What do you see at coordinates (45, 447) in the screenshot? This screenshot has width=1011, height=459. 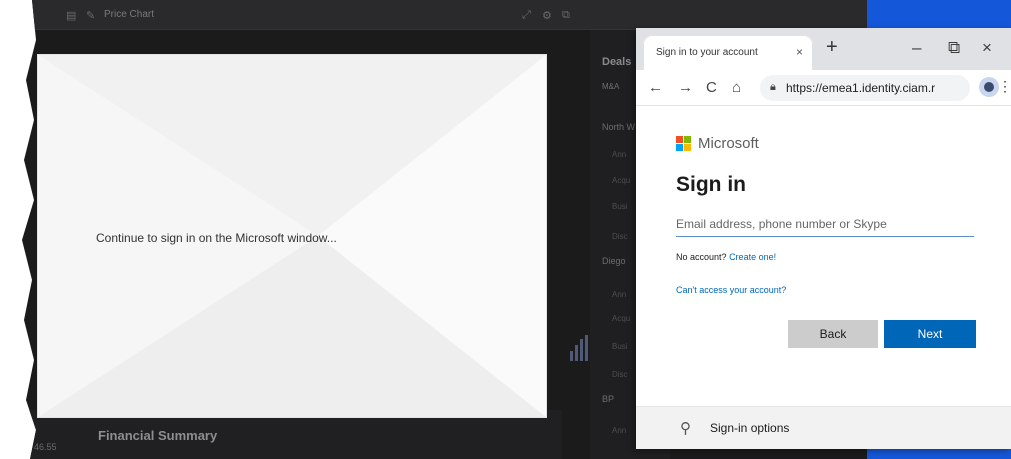 I see `price-value: 46.55` at bounding box center [45, 447].